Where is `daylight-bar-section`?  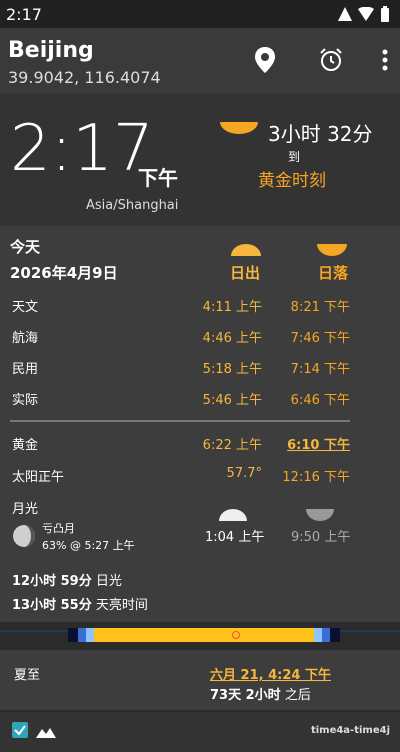
daylight-bar-section is located at coordinates (200, 636).